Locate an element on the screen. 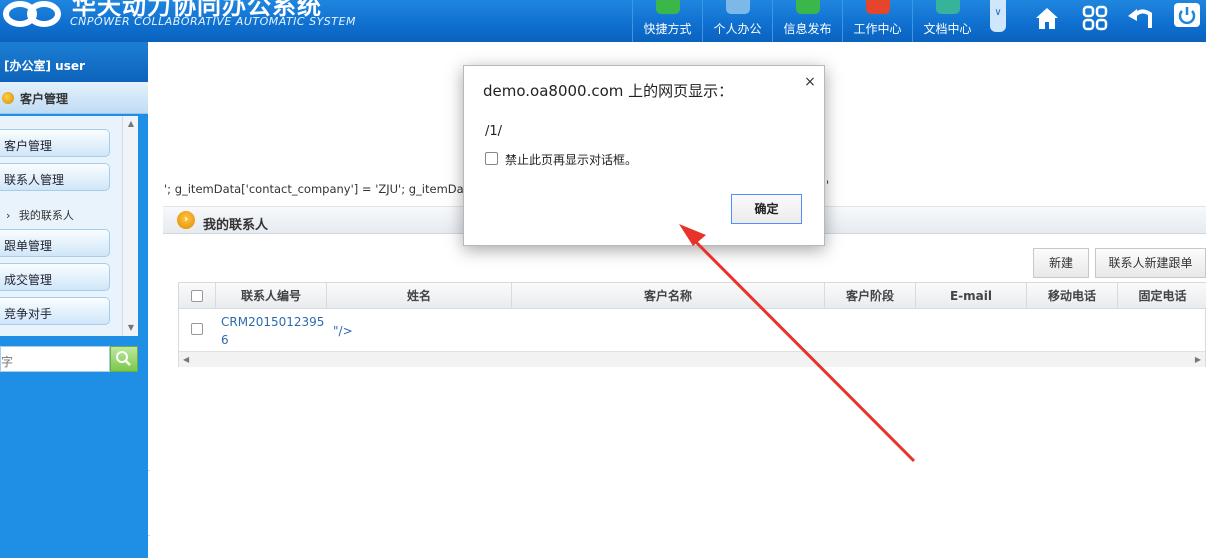 Image resolution: width=1206 pixels, height=558 pixels. contact-id-line1: CRM2015012395 is located at coordinates (273, 322).